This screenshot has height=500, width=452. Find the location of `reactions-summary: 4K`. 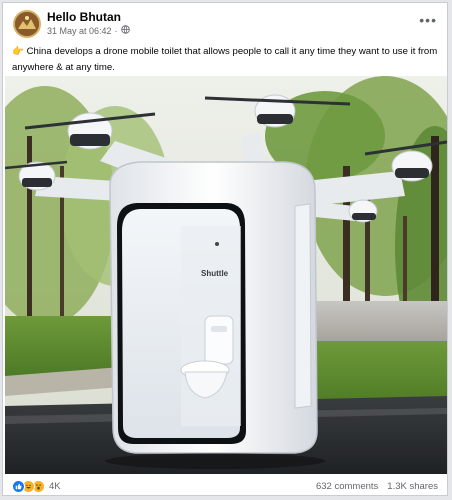

reactions-summary: 4K is located at coordinates (36, 486).